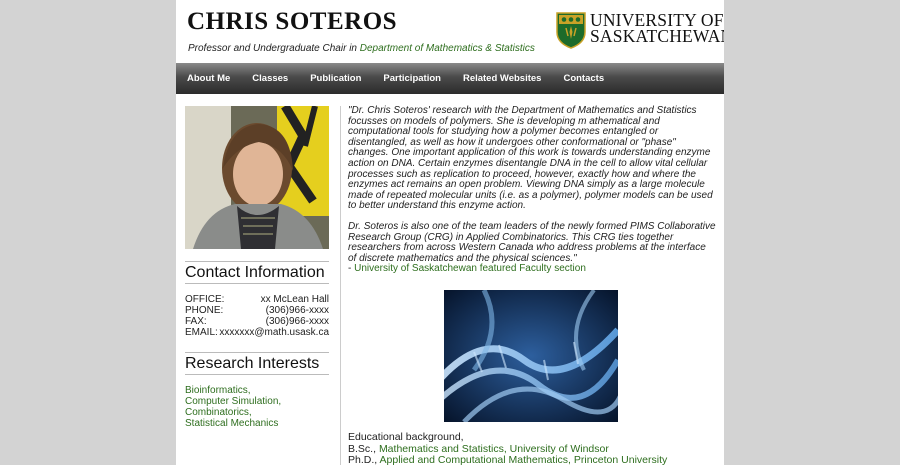 Image resolution: width=900 pixels, height=465 pixels. Describe the element at coordinates (270, 78) in the screenshot. I see `nav-classes: Classes` at that location.